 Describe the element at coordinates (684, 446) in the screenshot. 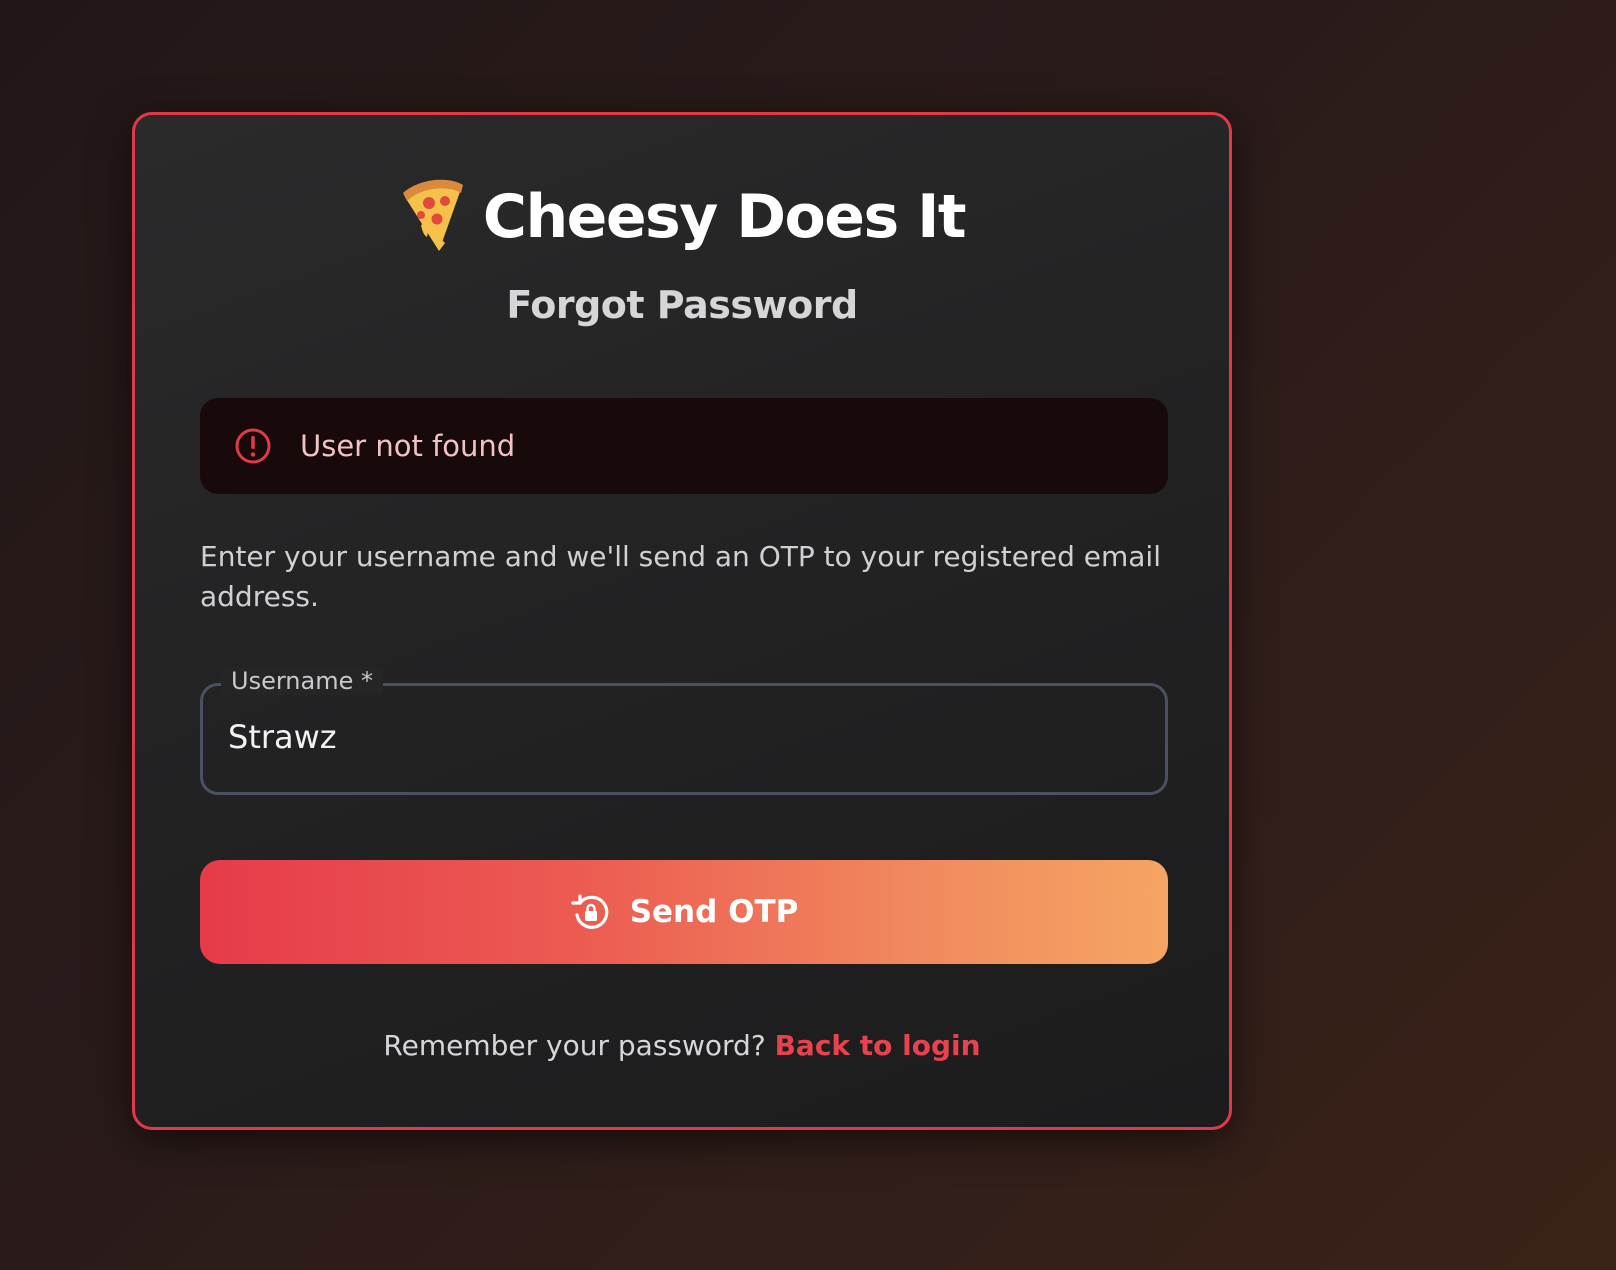

I see `error-alert: User not found` at that location.